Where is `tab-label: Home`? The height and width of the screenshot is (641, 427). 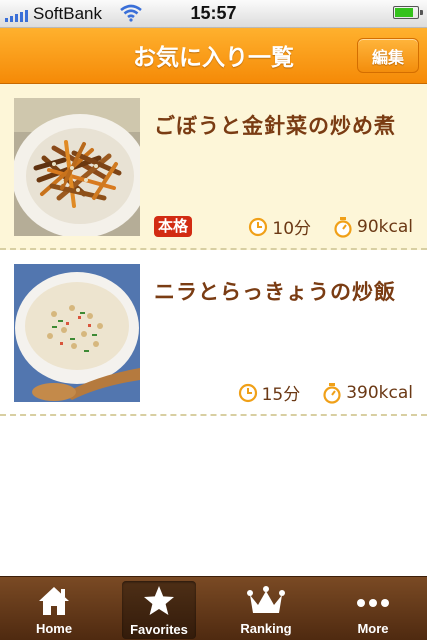
tab-label: Home is located at coordinates (54, 628).